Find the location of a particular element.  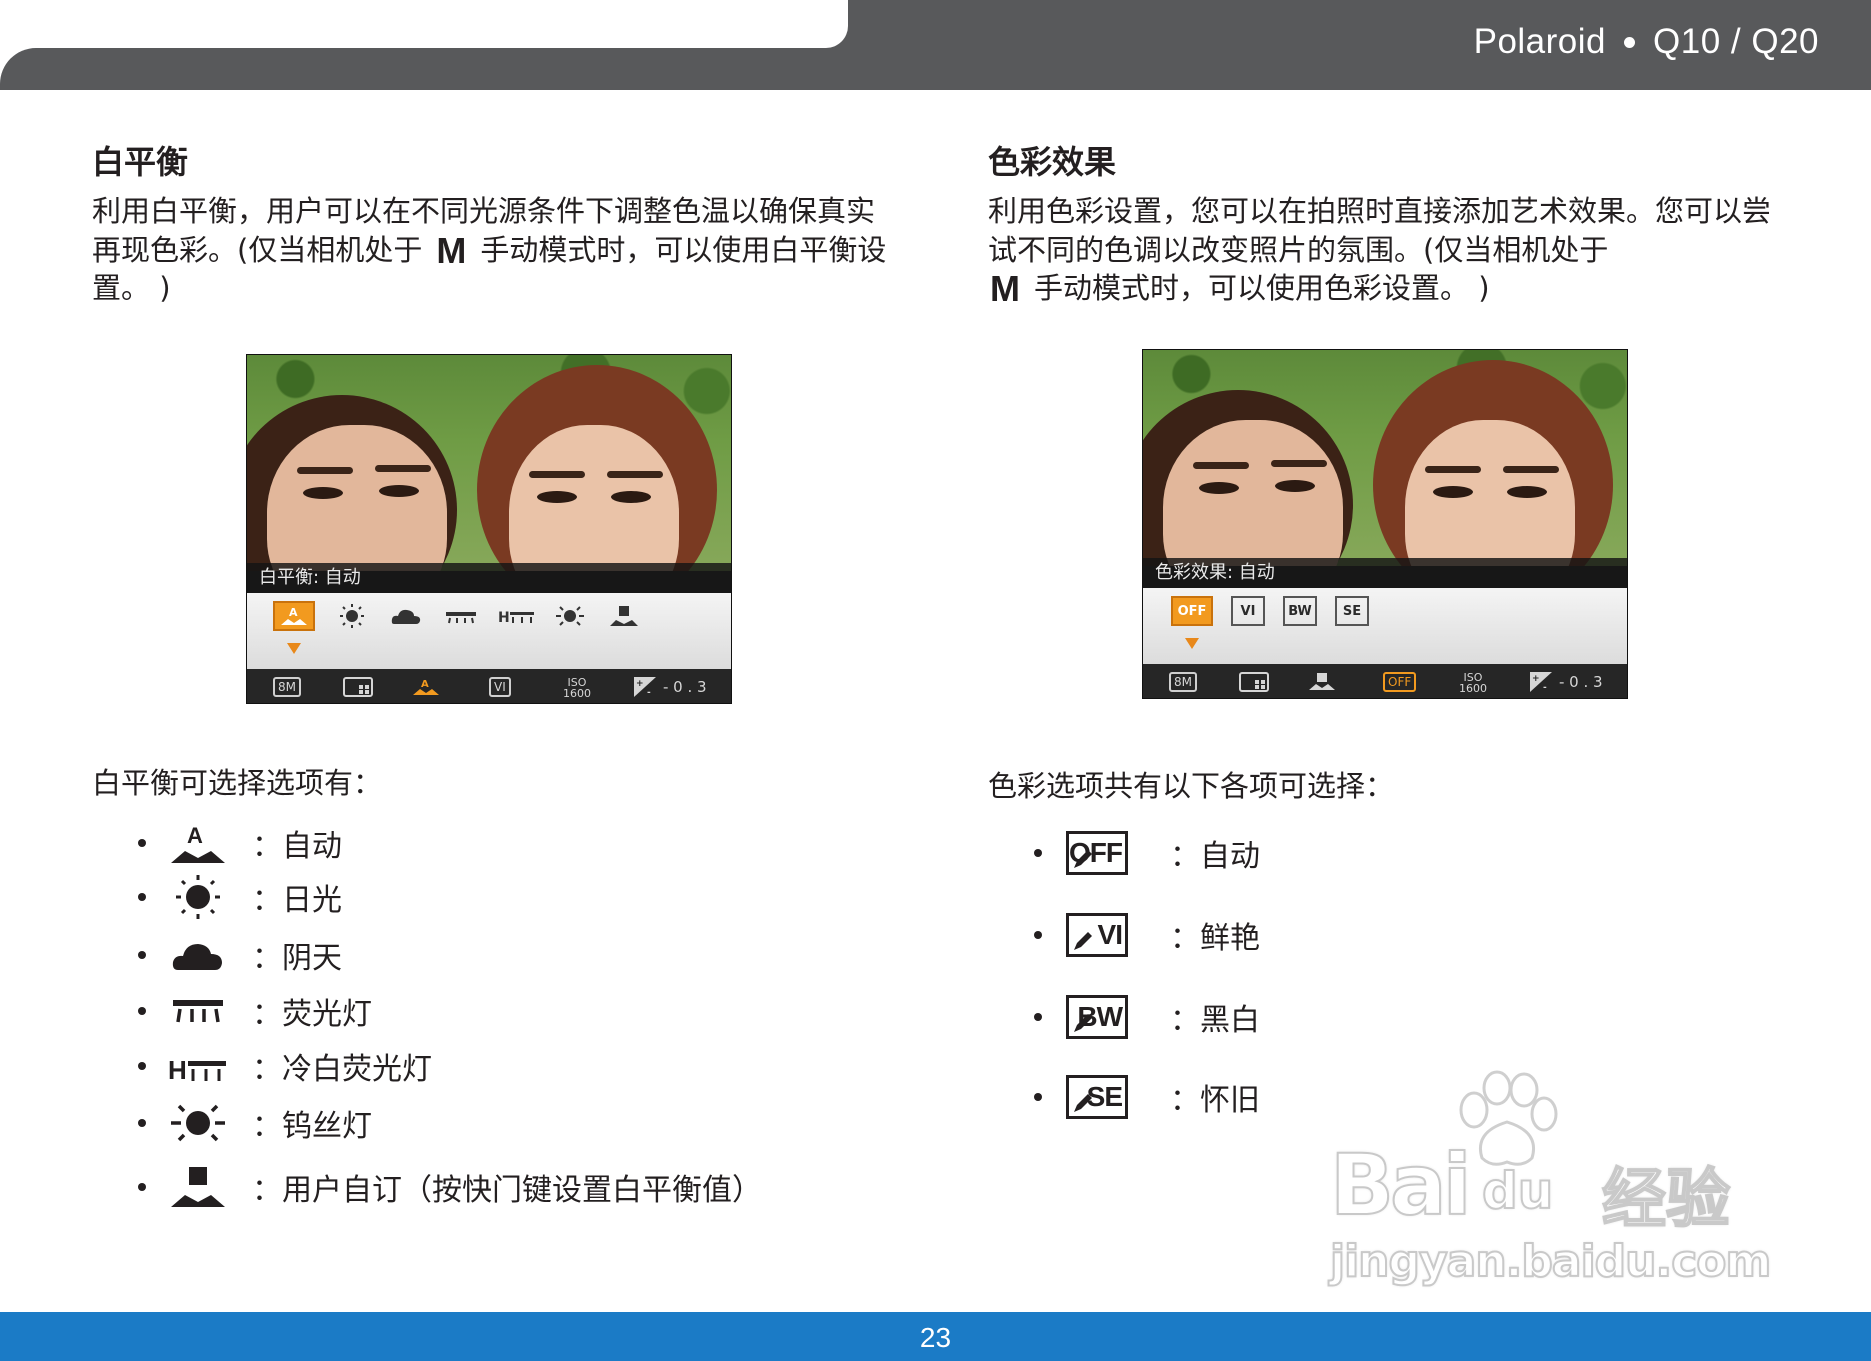

list-item: A ：自动 is located at coordinates (240, 843).